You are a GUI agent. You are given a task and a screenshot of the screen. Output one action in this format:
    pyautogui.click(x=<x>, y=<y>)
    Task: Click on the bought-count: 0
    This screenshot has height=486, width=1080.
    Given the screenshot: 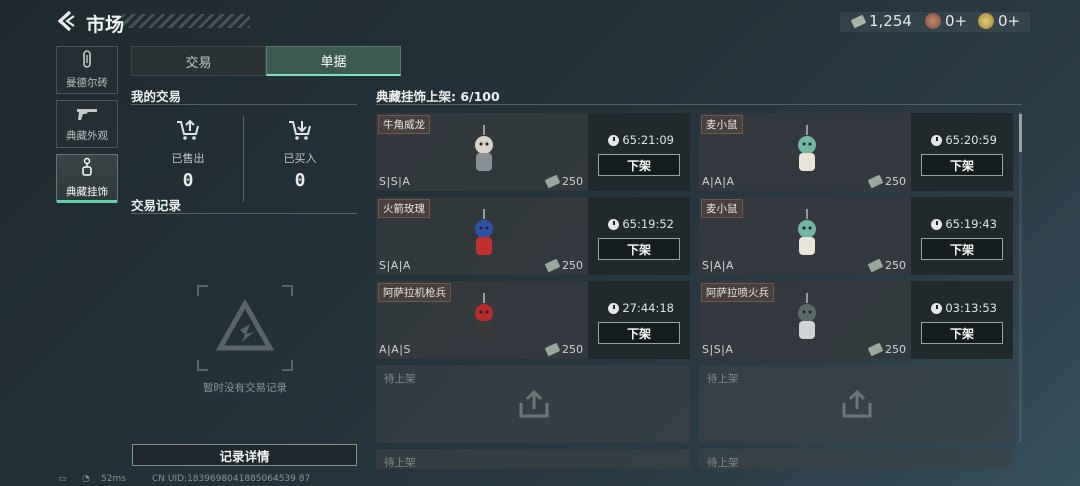 What is the action you would take?
    pyautogui.click(x=300, y=180)
    